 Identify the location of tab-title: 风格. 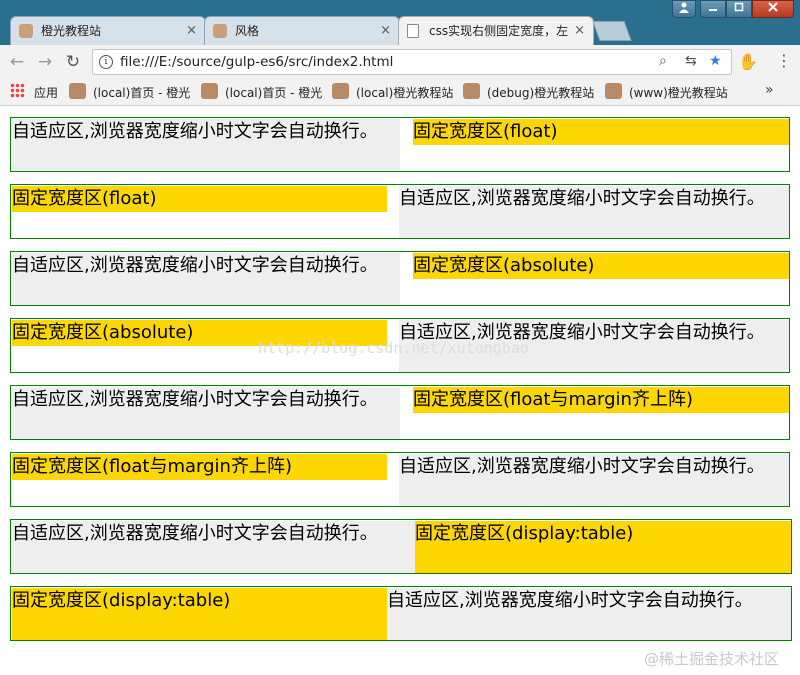
(247, 31).